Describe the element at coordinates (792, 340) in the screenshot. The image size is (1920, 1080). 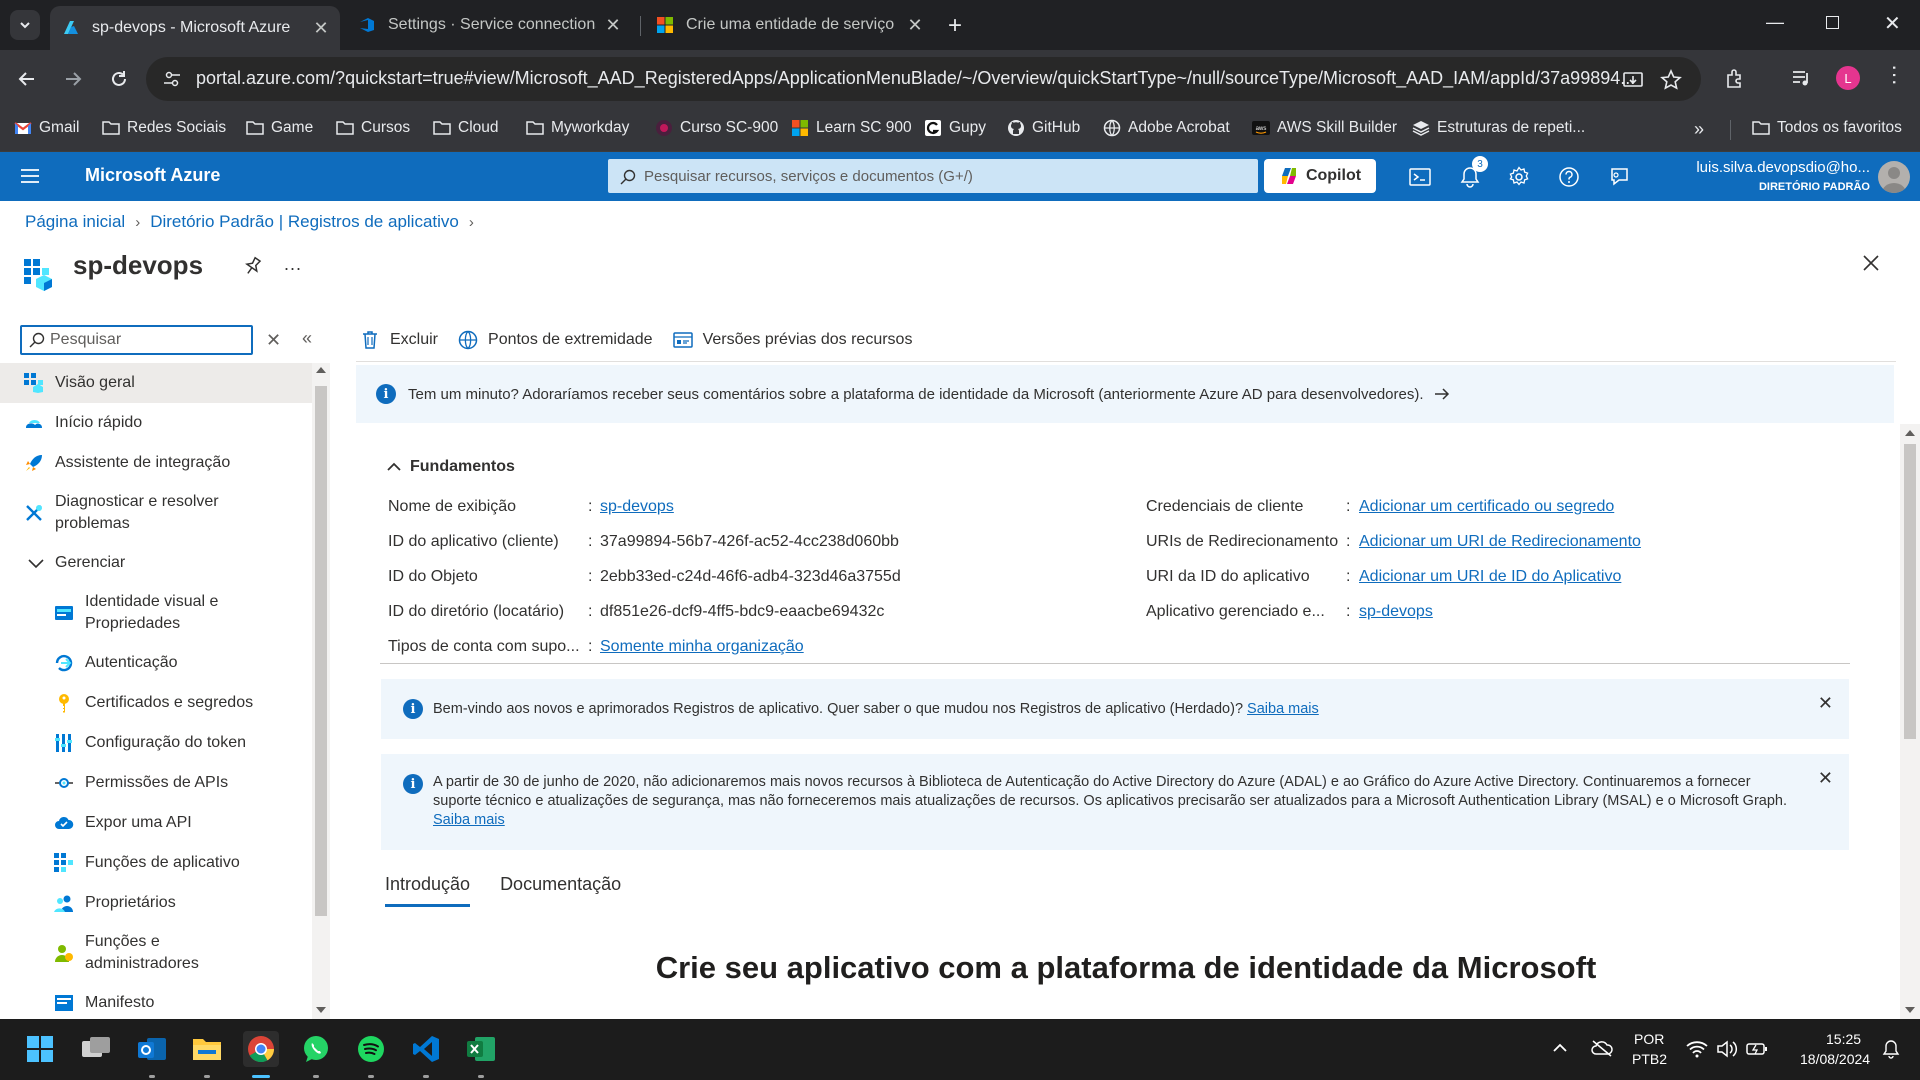
I see `preview-features-button: Versões prévias dos recursos` at that location.